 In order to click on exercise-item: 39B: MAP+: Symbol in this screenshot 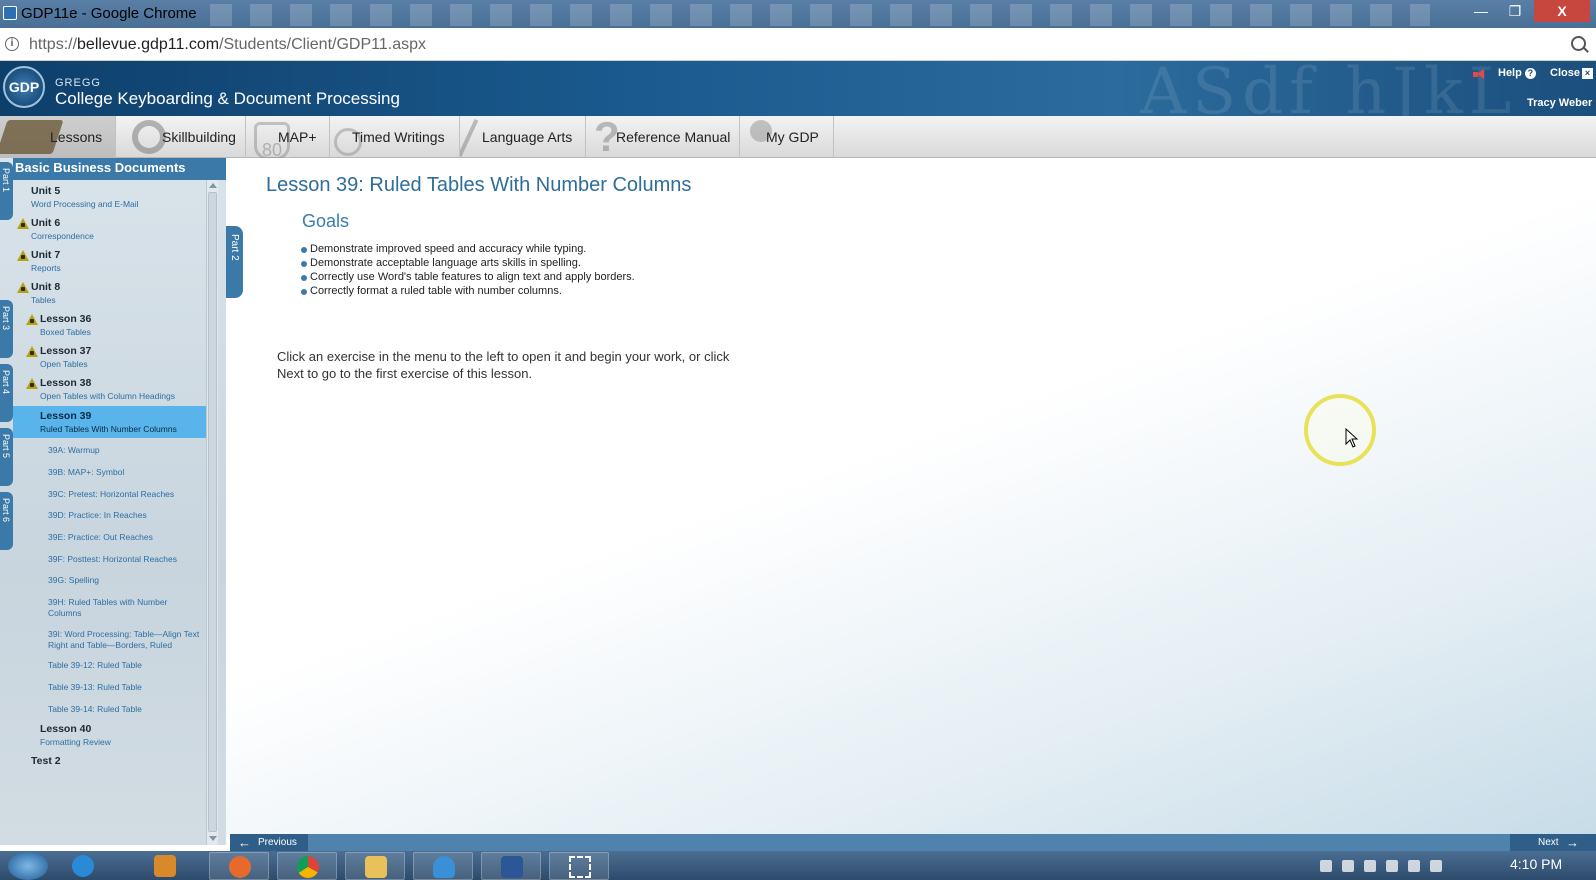, I will do `click(123, 472)`.